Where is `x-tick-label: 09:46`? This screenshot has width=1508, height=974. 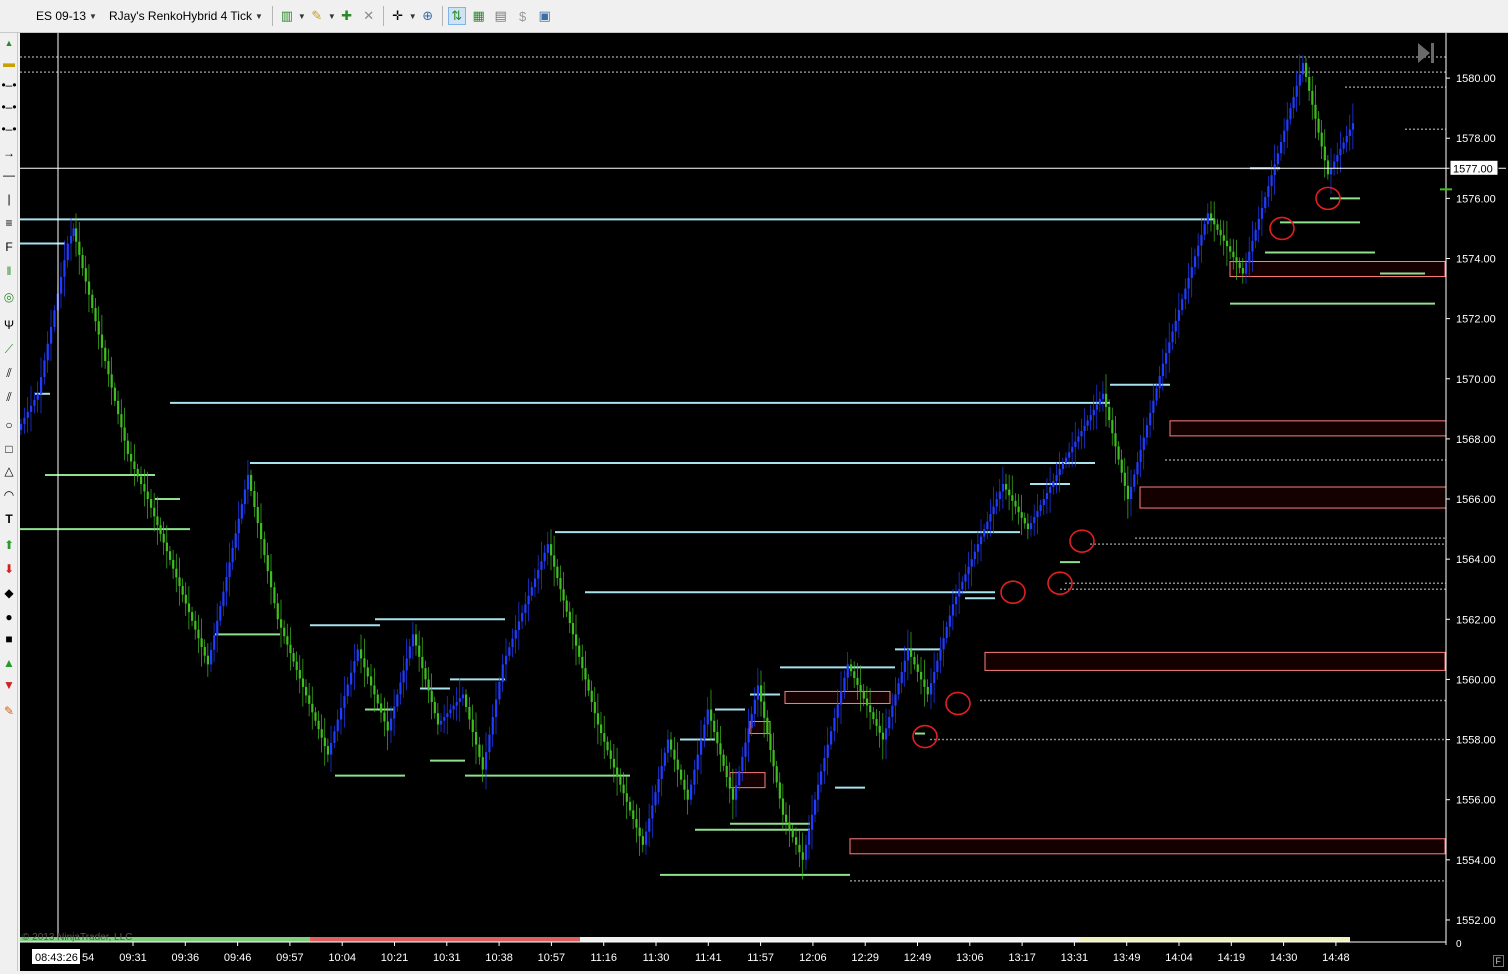
x-tick-label: 09:46 is located at coordinates (238, 958).